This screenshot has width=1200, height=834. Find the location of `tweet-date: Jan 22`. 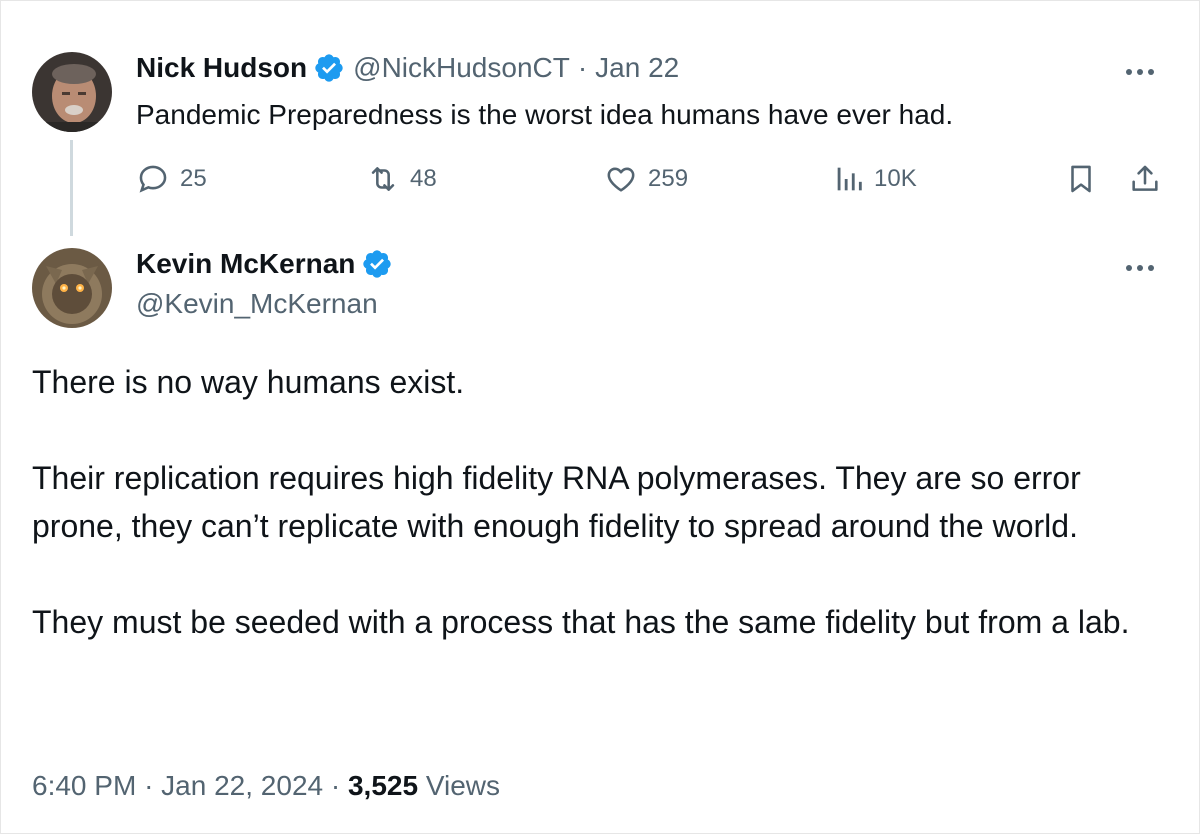

tweet-date: Jan 22 is located at coordinates (637, 68).